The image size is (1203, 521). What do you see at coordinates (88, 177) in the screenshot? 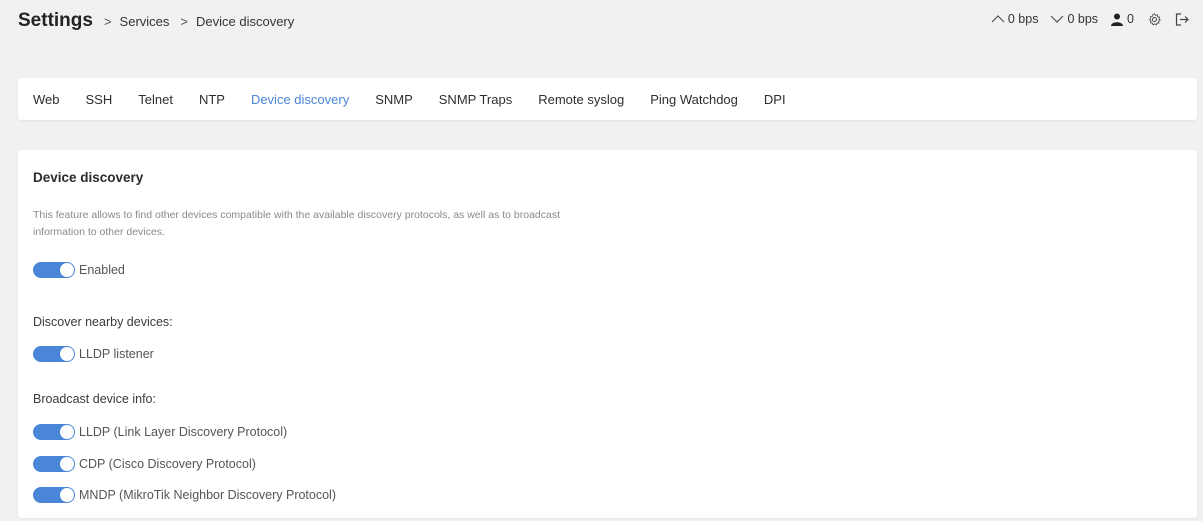
I see `section-title: Device discovery` at bounding box center [88, 177].